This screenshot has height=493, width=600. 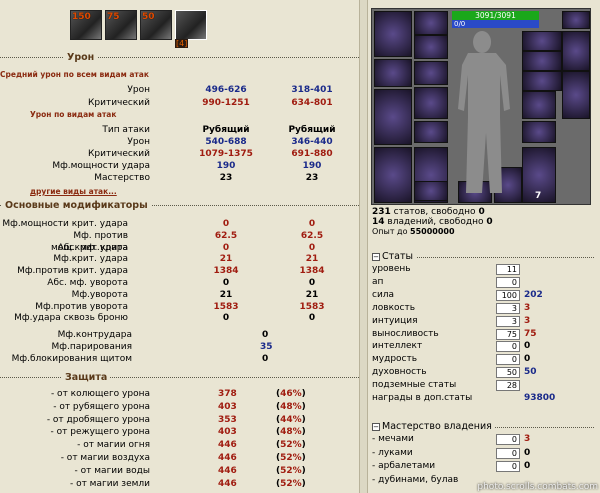 What do you see at coordinates (508, 386) in the screenshot?
I see `stat-input: 28` at bounding box center [508, 386].